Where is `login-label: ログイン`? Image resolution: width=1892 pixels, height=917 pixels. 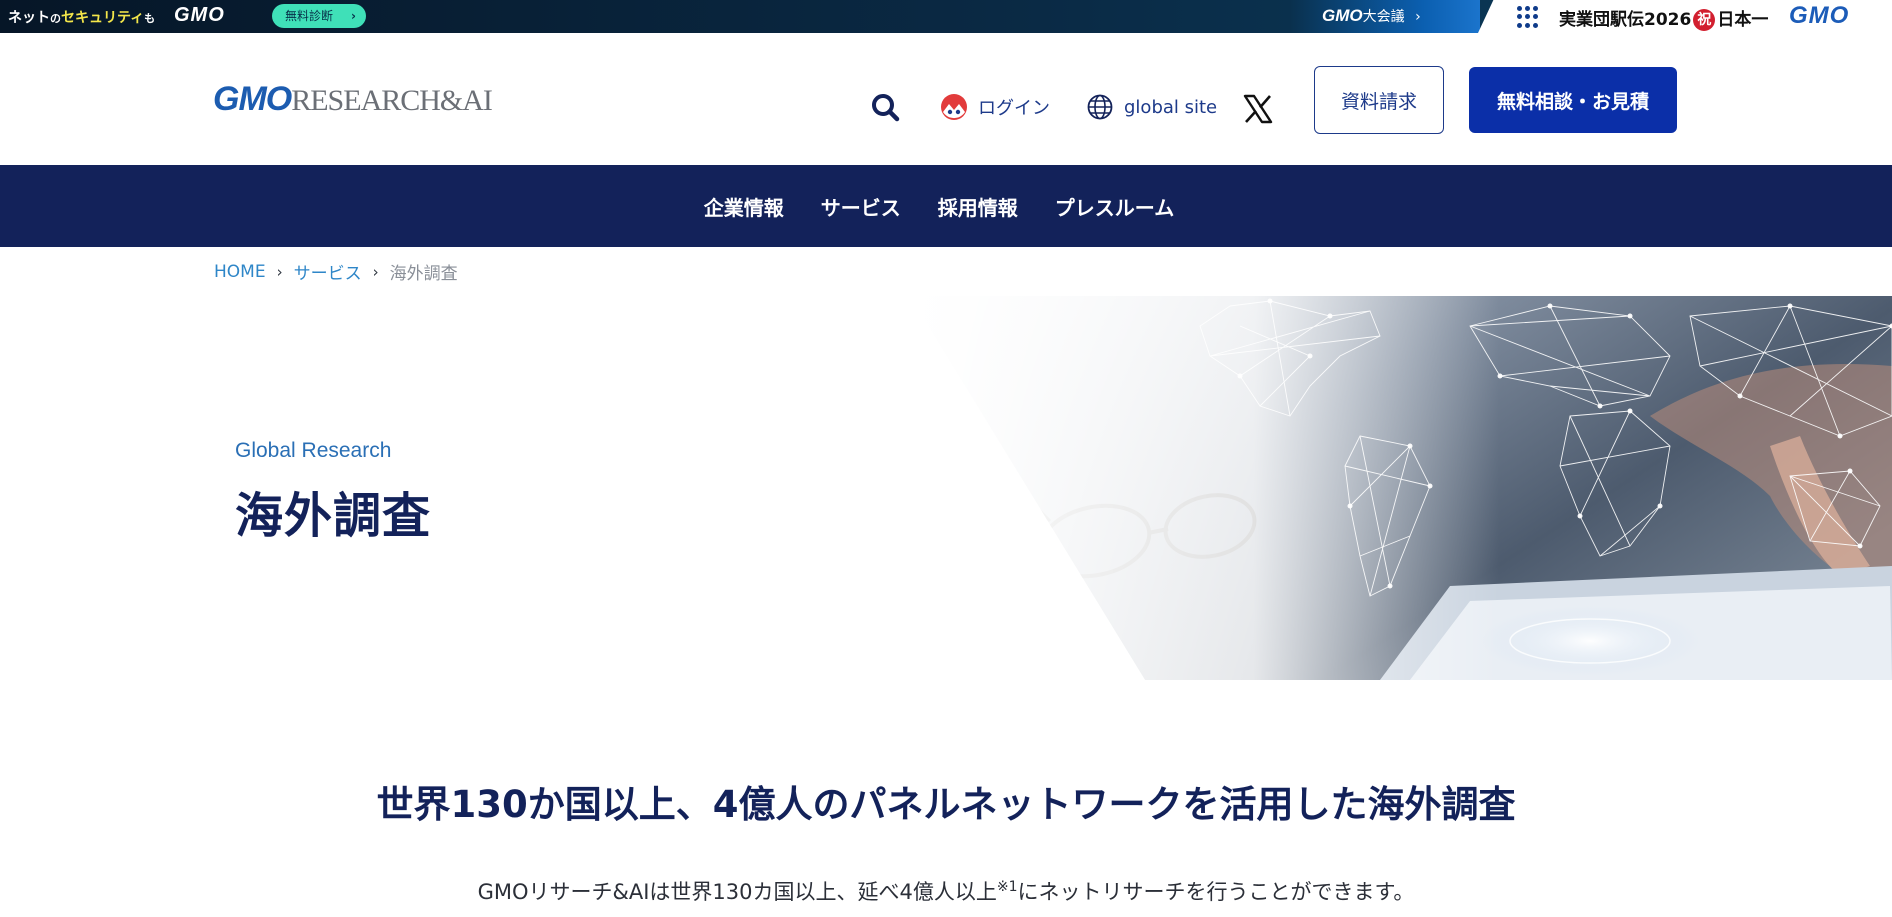
login-label: ログイン is located at coordinates (1014, 108).